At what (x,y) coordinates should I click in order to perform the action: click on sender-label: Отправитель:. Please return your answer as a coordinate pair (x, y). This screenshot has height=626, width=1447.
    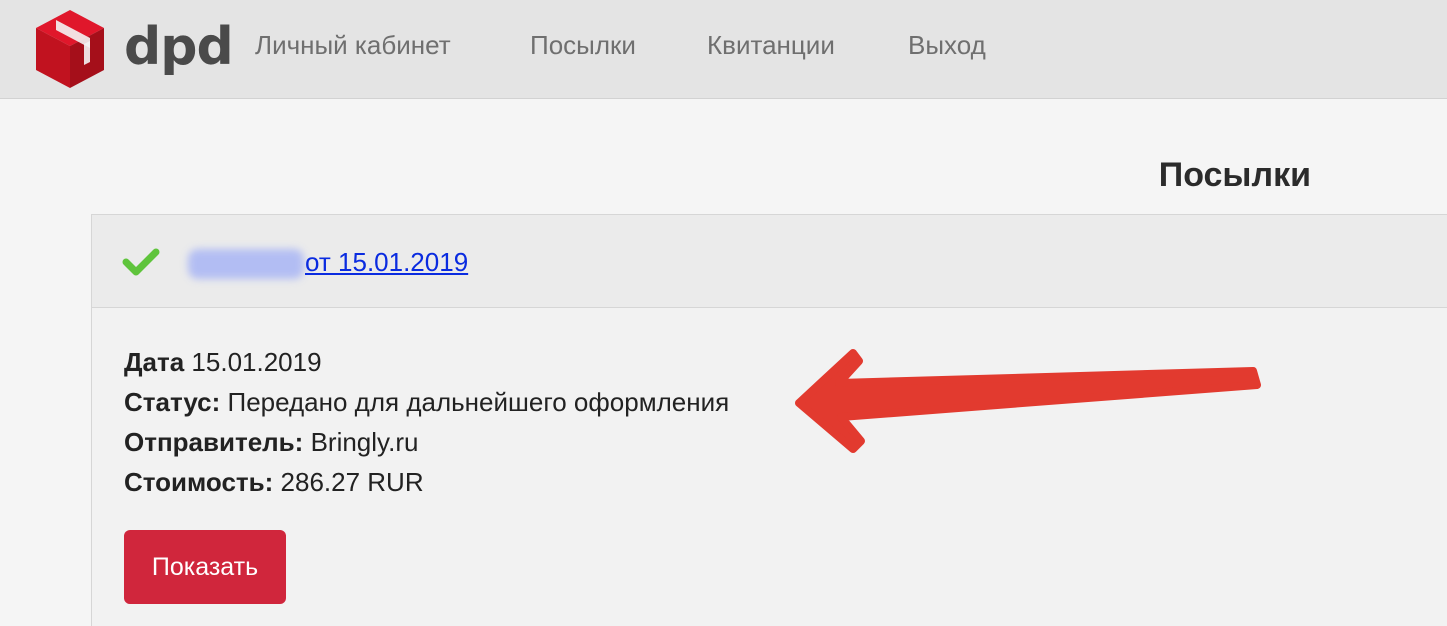
    Looking at the image, I should click on (214, 442).